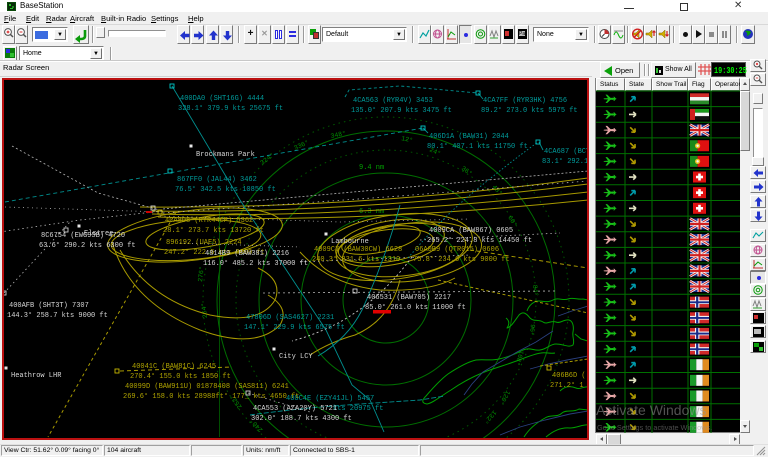  I want to click on svg-text: 89.2° 273.0 kts 5975 ft, so click(529, 110).